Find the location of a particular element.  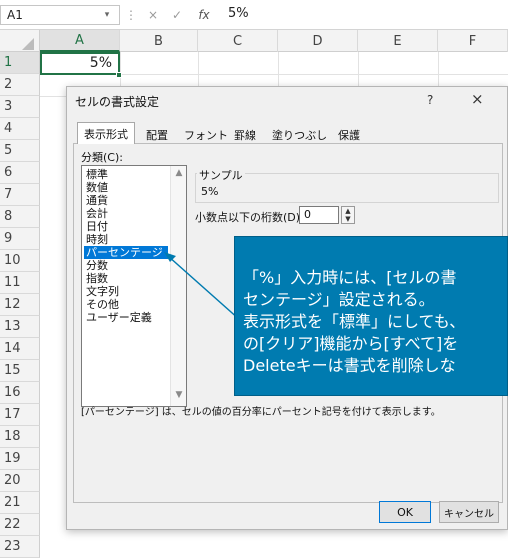

row-header-6: 6 is located at coordinates (20, 173).